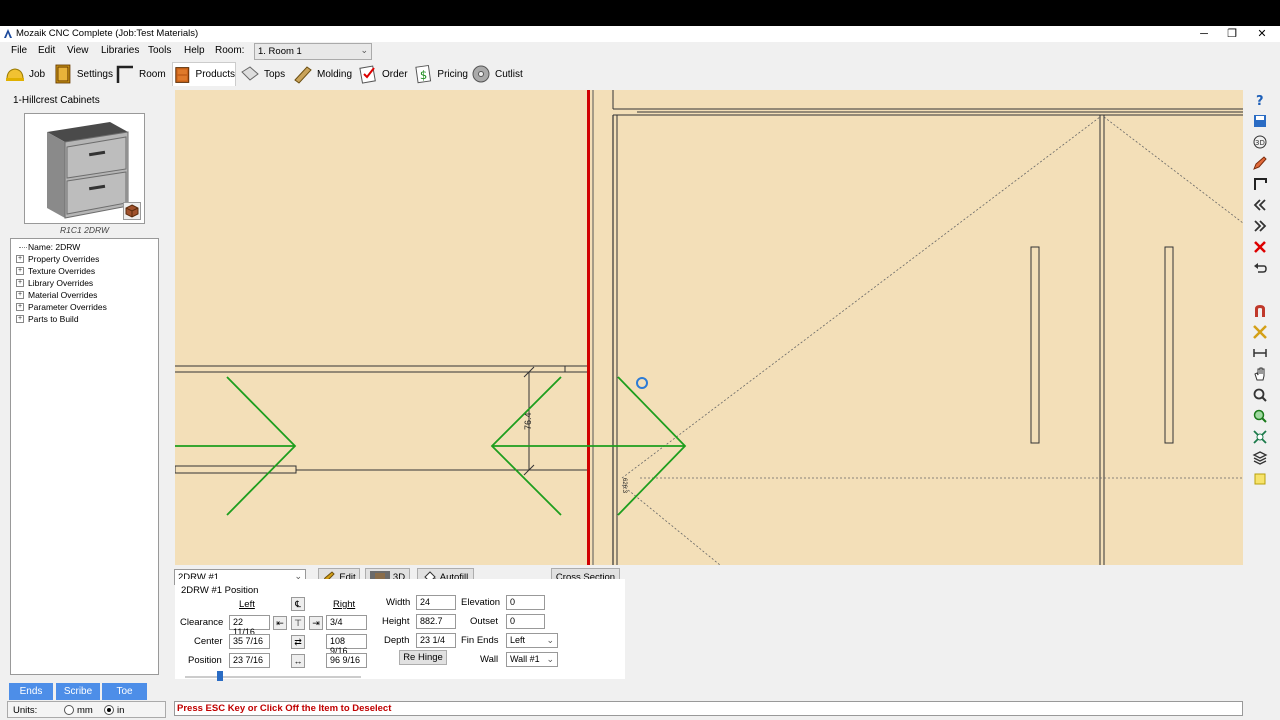 This screenshot has width=1280, height=720. Describe the element at coordinates (31, 691) in the screenshot. I see `ends-button: Ends` at that location.